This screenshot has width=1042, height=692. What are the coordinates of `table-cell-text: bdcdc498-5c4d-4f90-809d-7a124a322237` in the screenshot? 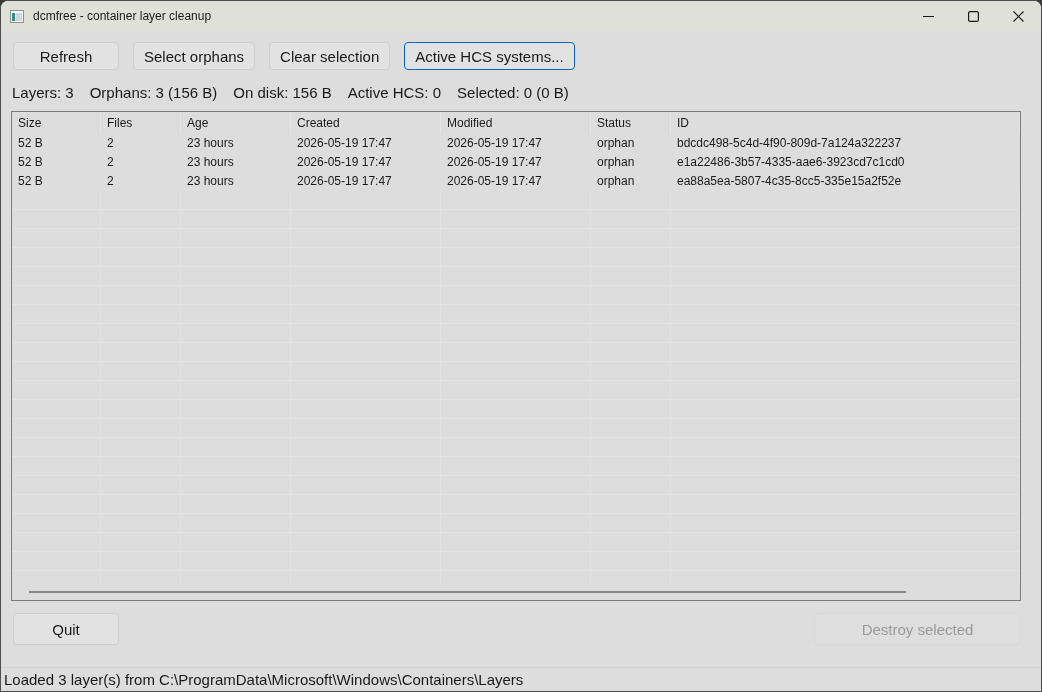 It's located at (789, 143).